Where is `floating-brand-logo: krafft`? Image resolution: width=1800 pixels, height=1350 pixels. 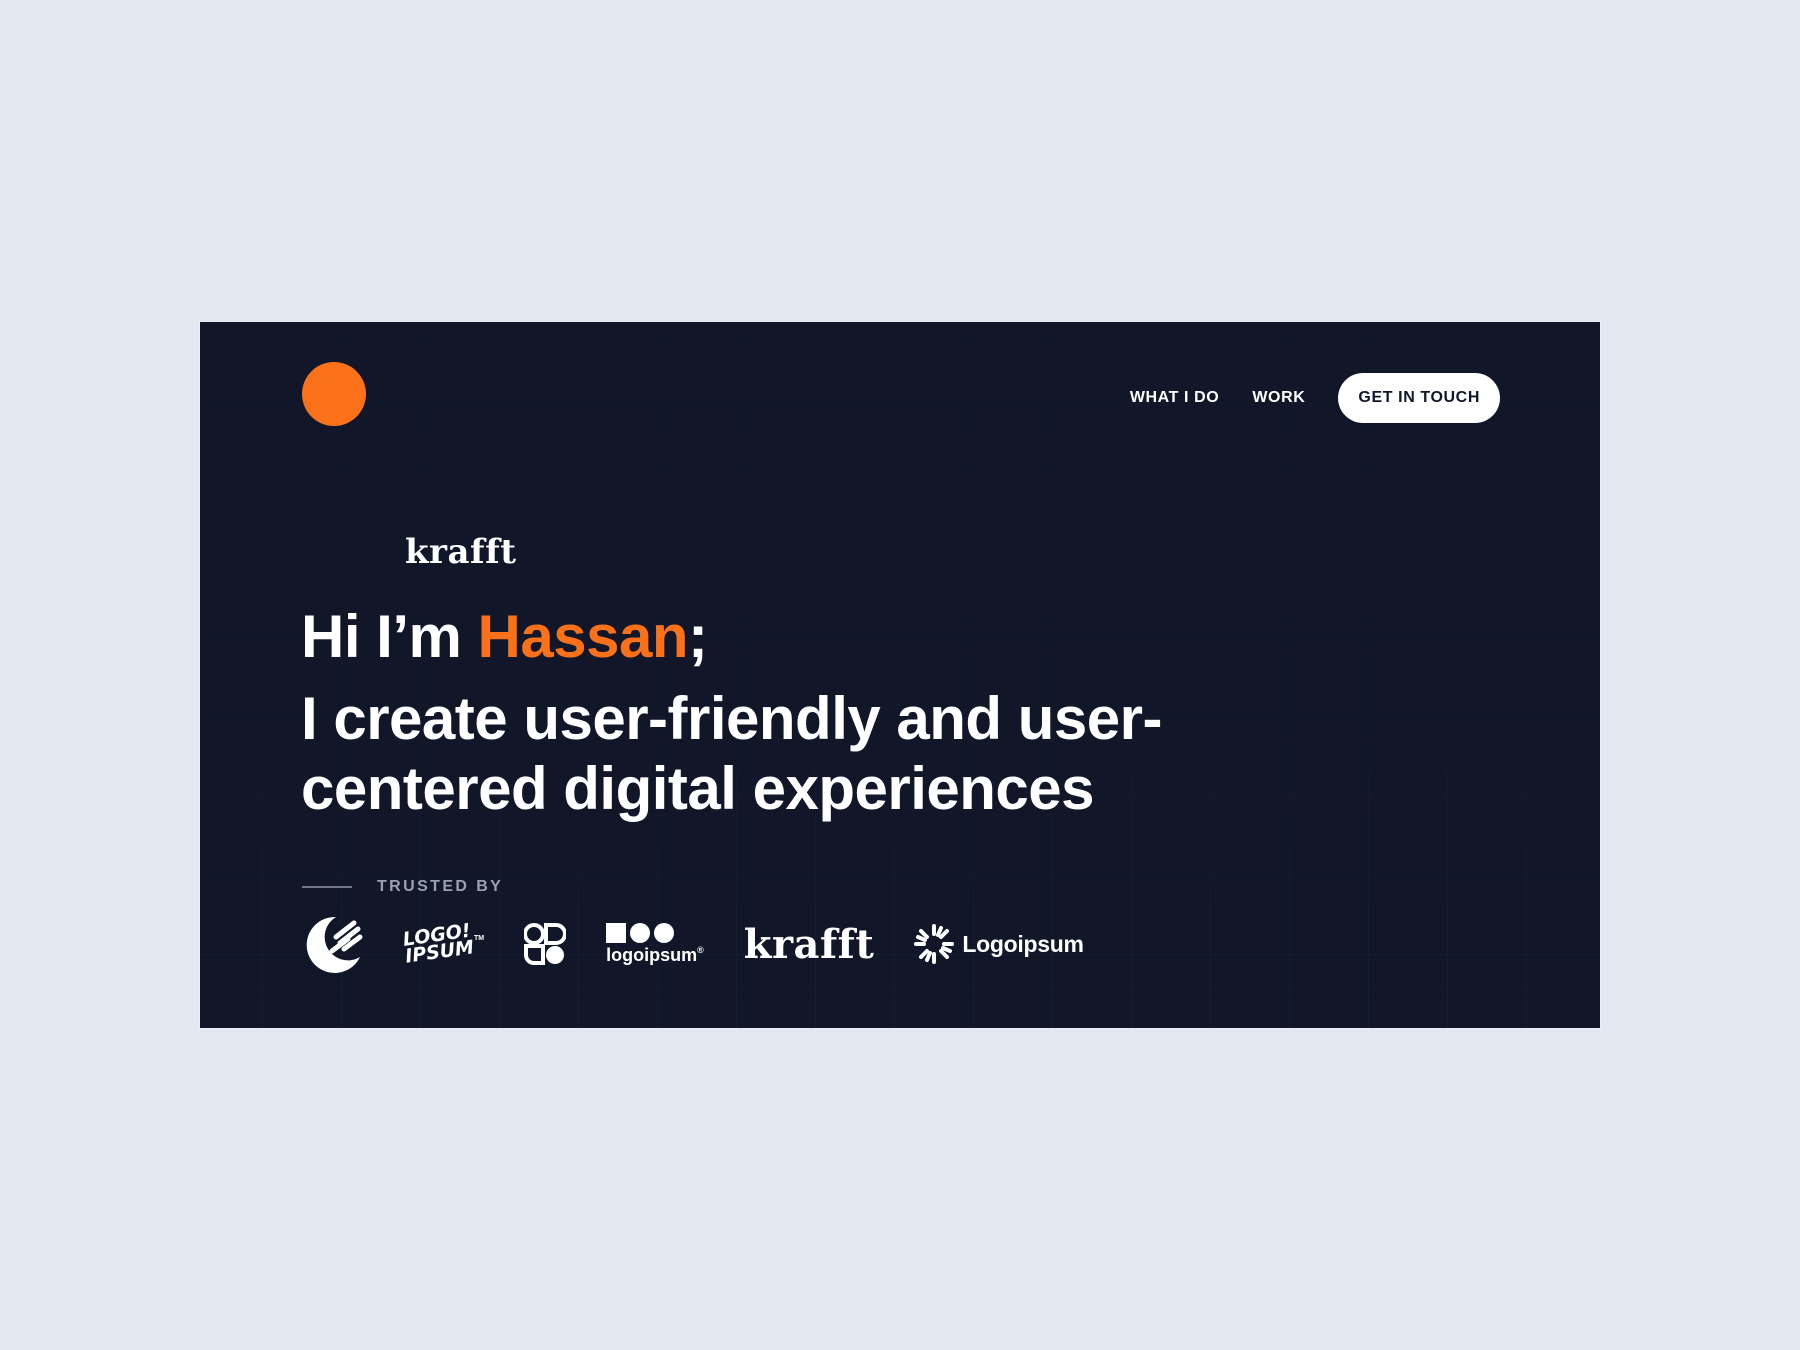 floating-brand-logo: krafft is located at coordinates (461, 552).